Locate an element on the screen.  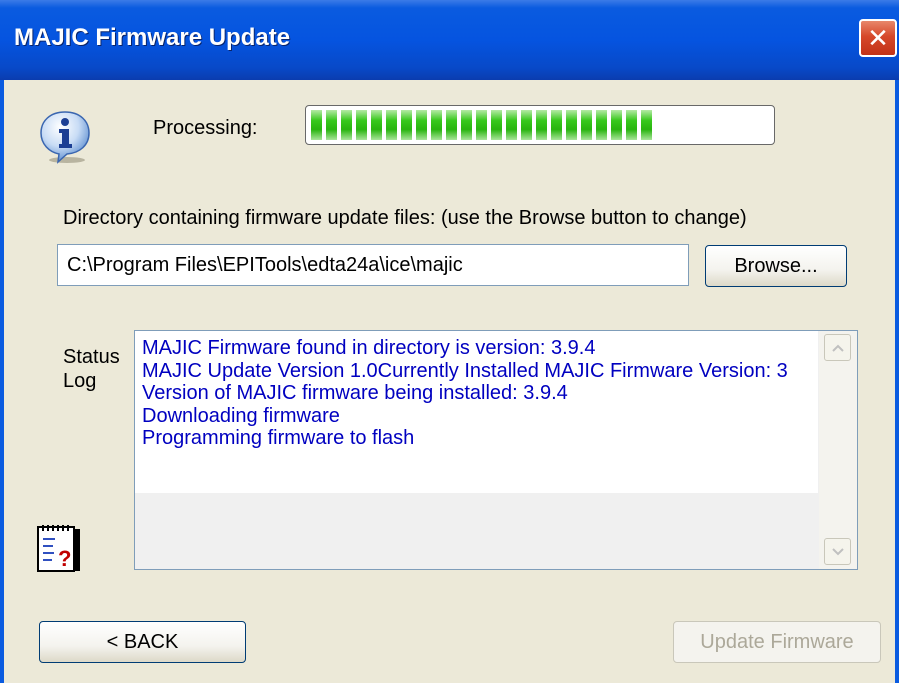
notepad-help-icon: ? is located at coordinates (60, 549).